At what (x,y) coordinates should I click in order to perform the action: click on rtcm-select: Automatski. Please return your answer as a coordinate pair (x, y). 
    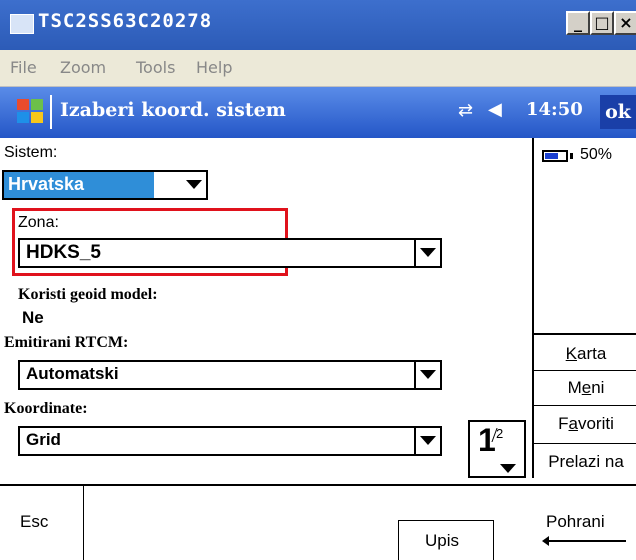
    Looking at the image, I should click on (230, 375).